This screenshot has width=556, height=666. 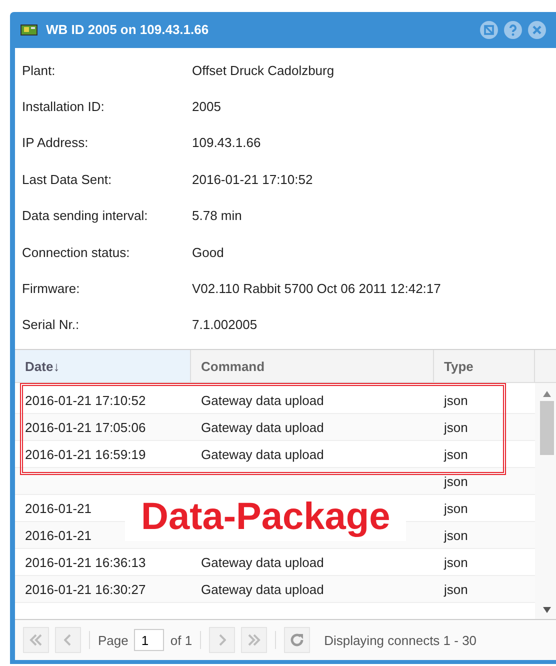 What do you see at coordinates (76, 252) in the screenshot?
I see `field-label: Connection status:` at bounding box center [76, 252].